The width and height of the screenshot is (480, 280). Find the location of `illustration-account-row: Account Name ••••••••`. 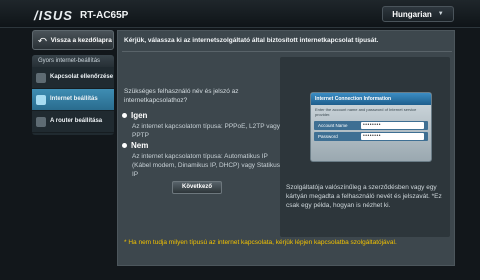

illustration-account-row: Account Name •••••••• is located at coordinates (371, 125).